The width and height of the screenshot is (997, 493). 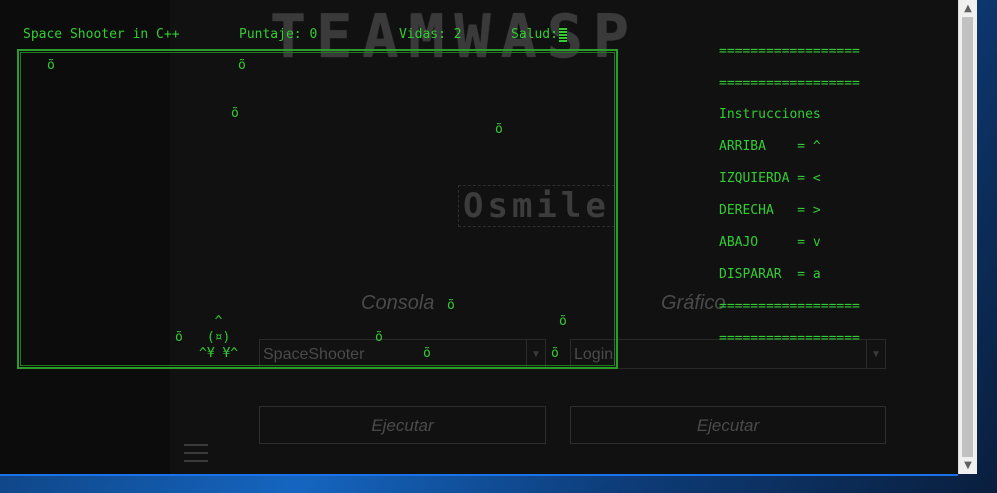 I want to click on ship-wings: ^¥ ¥^, so click(x=219, y=353).